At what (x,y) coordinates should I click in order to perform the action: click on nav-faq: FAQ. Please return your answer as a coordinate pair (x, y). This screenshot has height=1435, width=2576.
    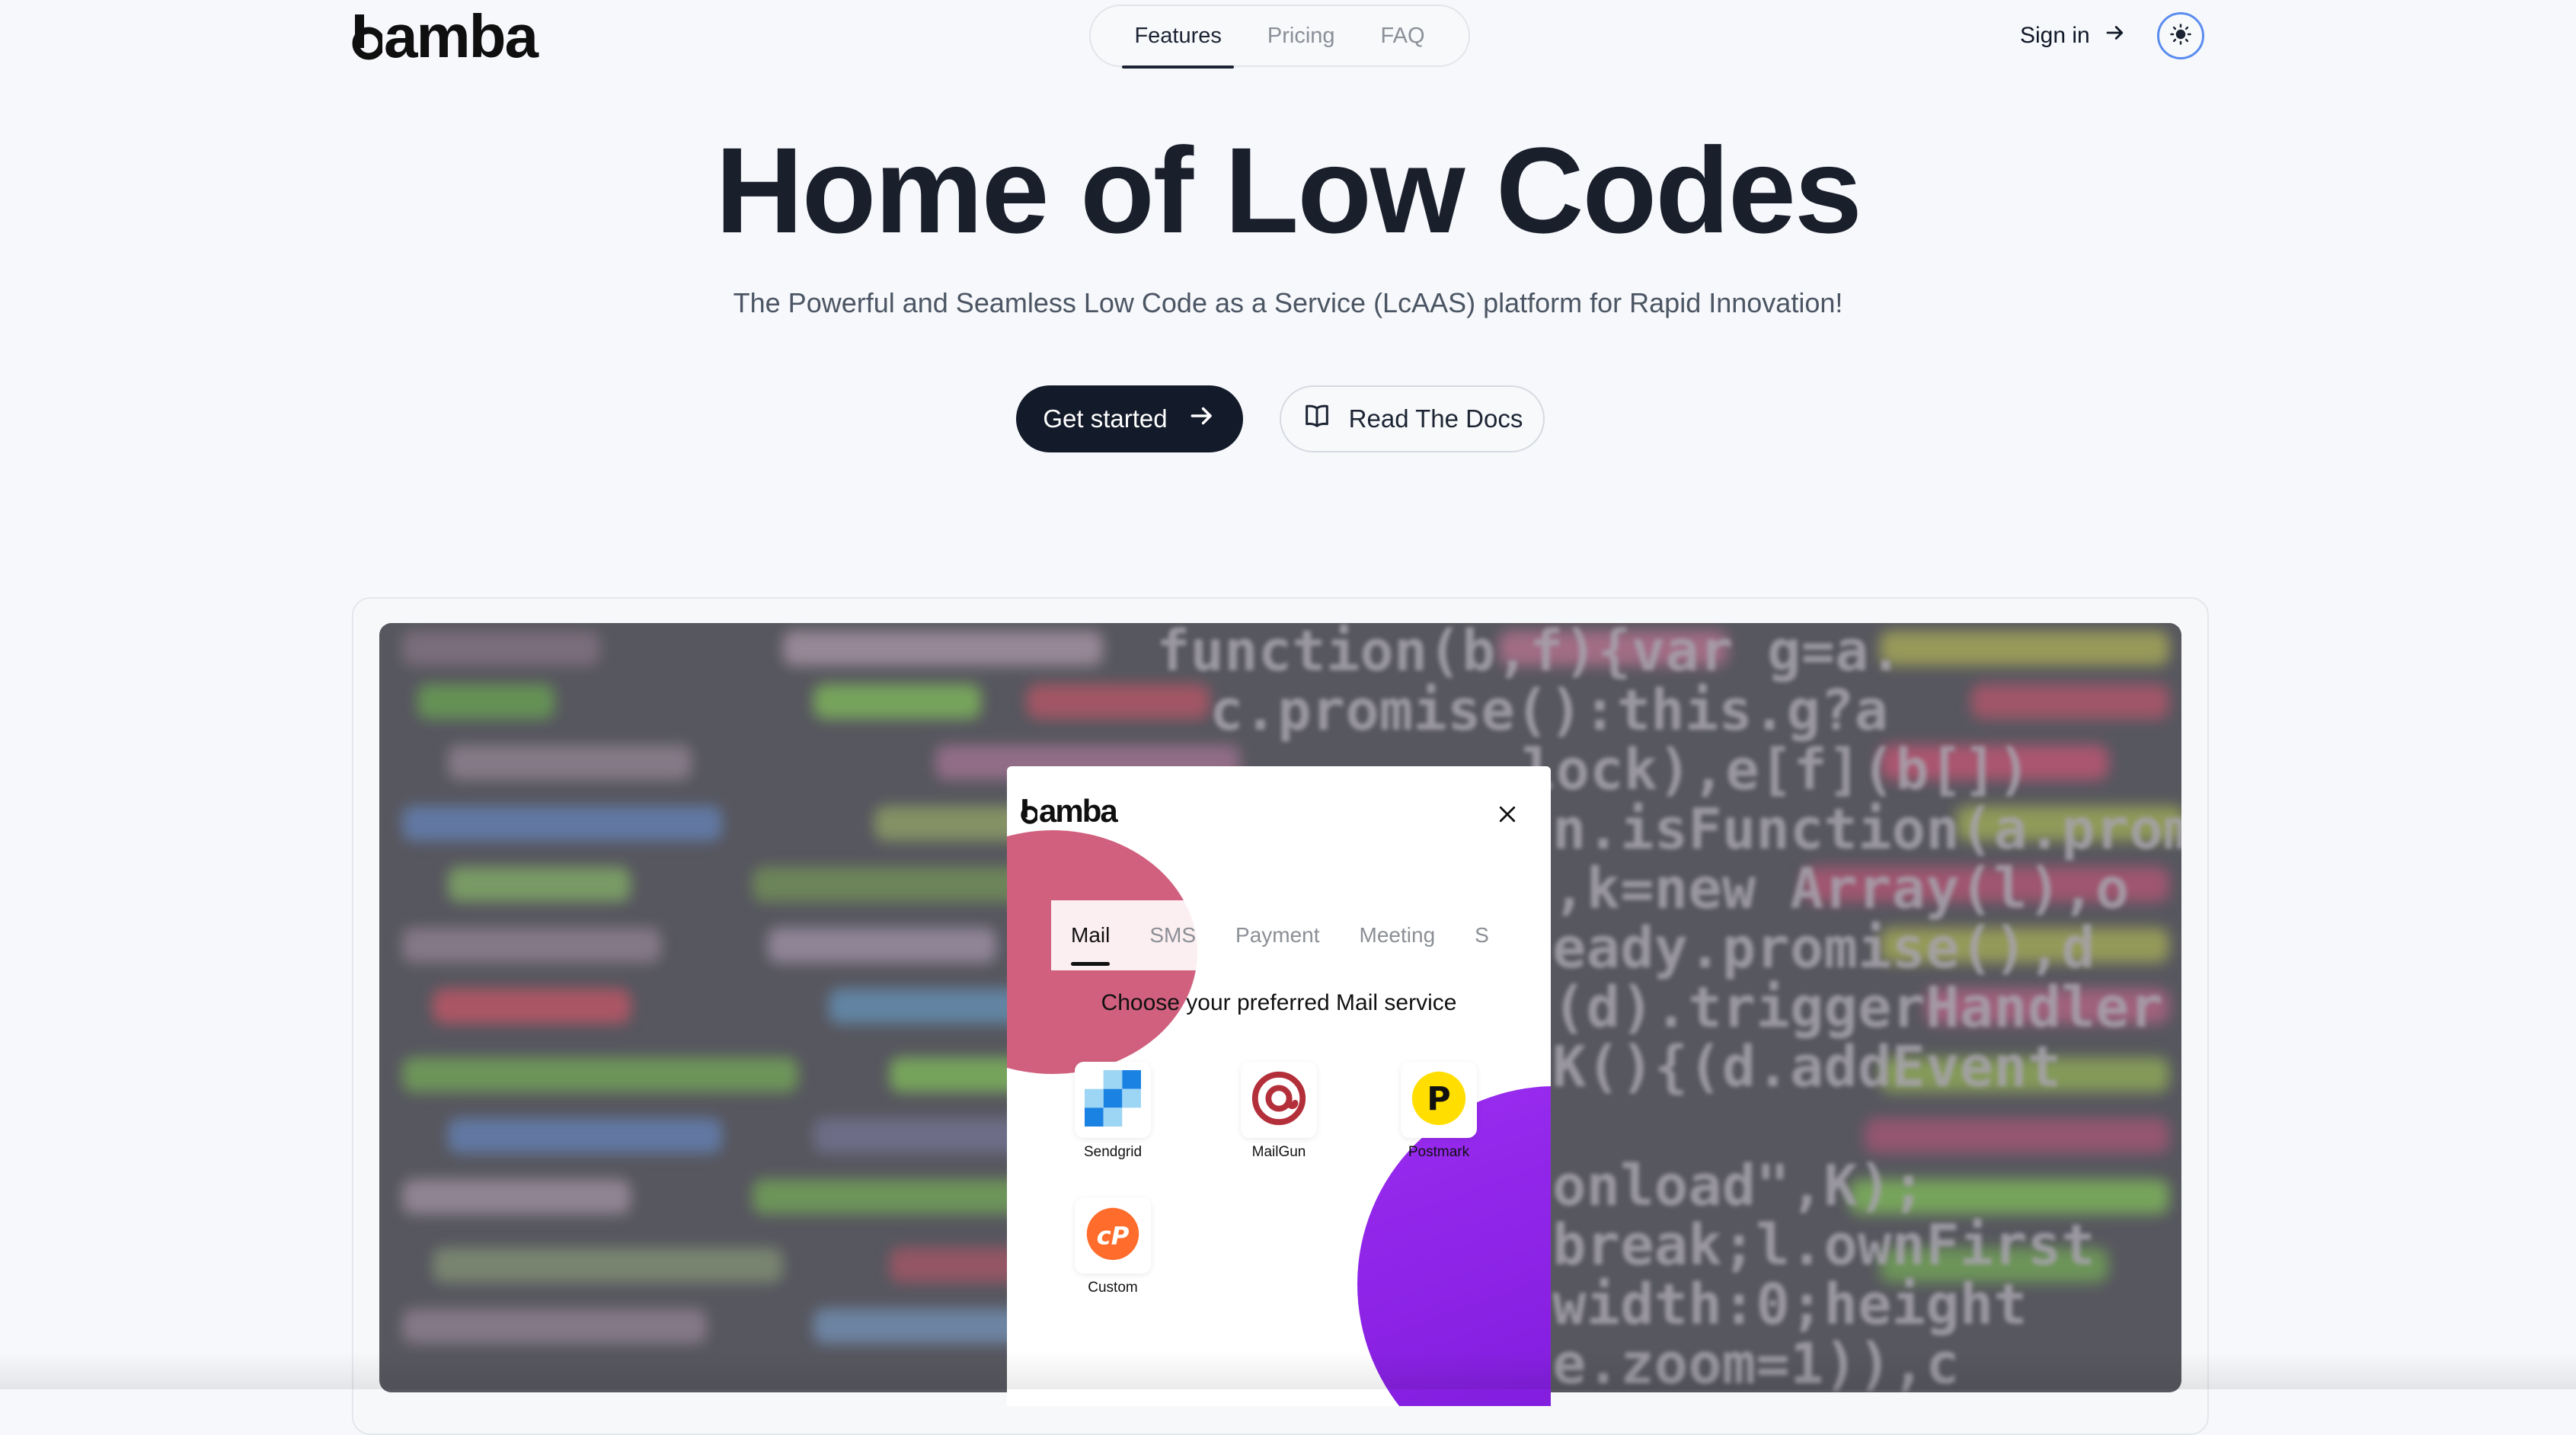
    Looking at the image, I should click on (1403, 36).